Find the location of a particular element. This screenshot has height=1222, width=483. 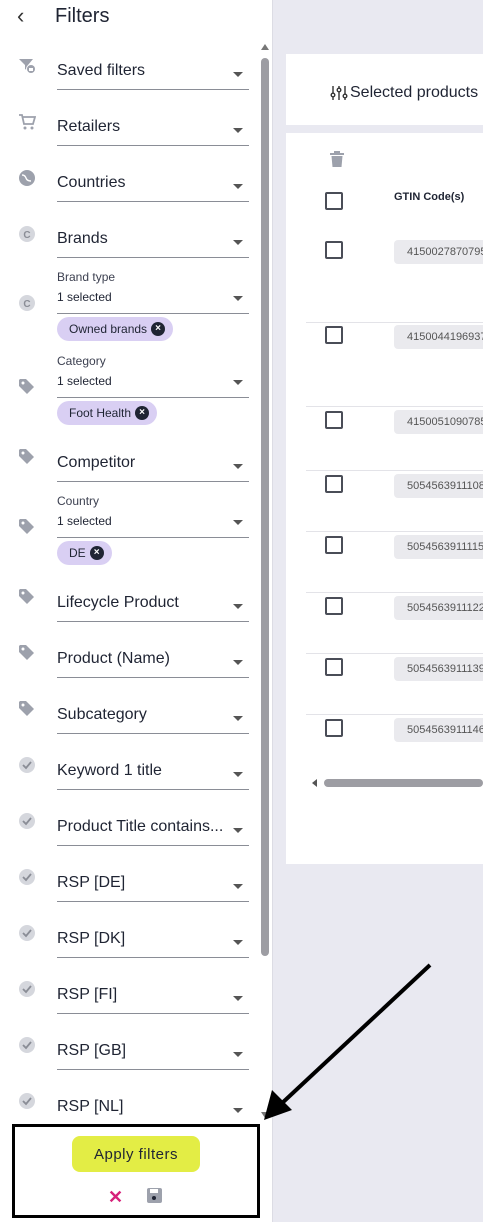

filter-select-rsp-gb: RSP [GB] is located at coordinates (153, 1053).